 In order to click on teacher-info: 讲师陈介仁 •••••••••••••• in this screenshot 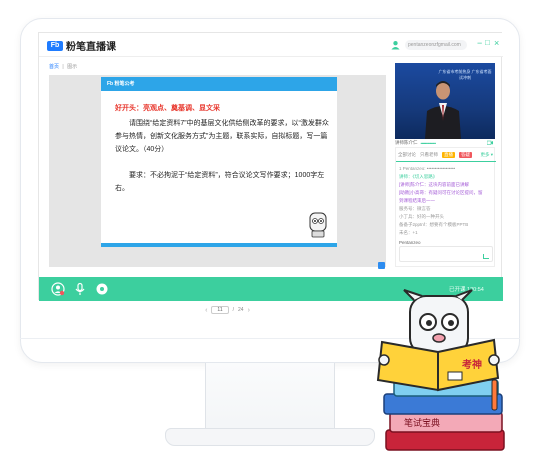, I will do `click(445, 143)`.